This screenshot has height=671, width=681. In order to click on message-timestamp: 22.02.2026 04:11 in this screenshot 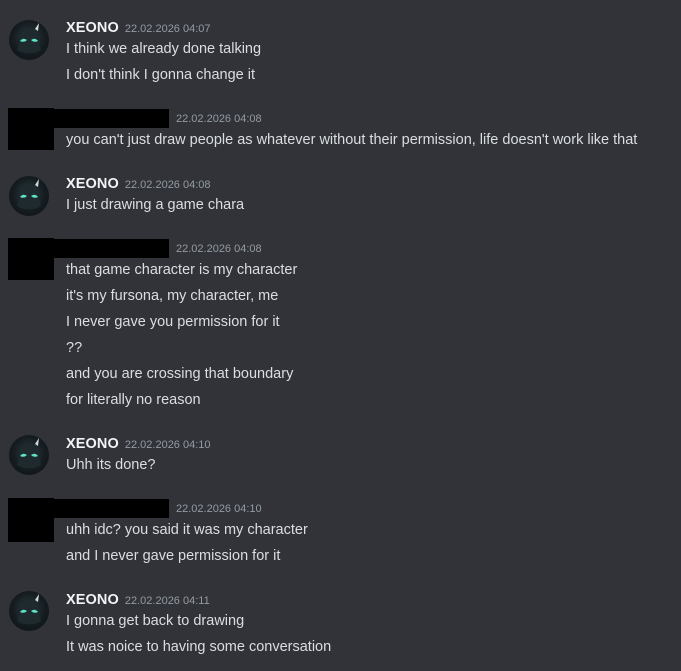, I will do `click(167, 601)`.